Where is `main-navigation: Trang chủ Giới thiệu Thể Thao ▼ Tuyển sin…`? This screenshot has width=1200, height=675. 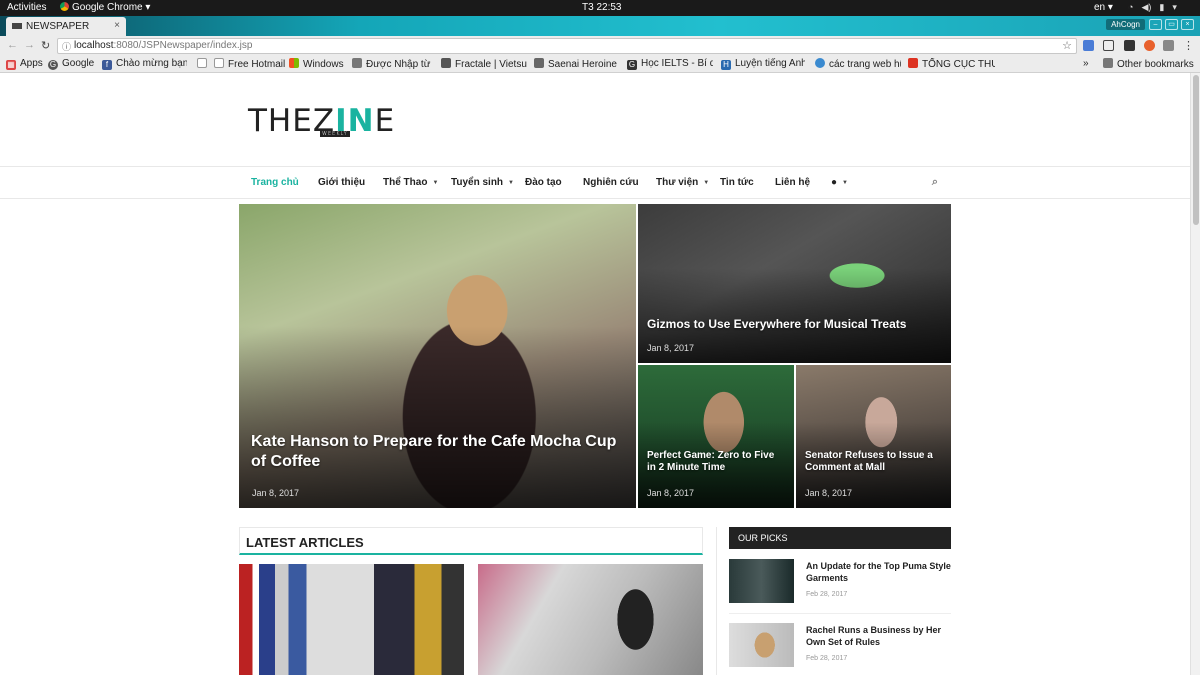 main-navigation: Trang chủ Giới thiệu Thể Thao ▼ Tuyển sin… is located at coordinates (595, 182).